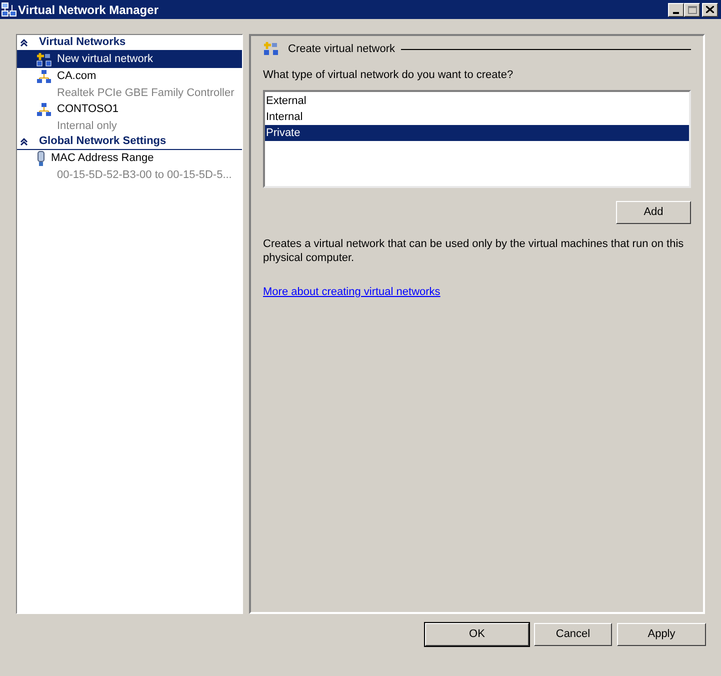  What do you see at coordinates (573, 634) in the screenshot?
I see `dialog-button: Cancel` at bounding box center [573, 634].